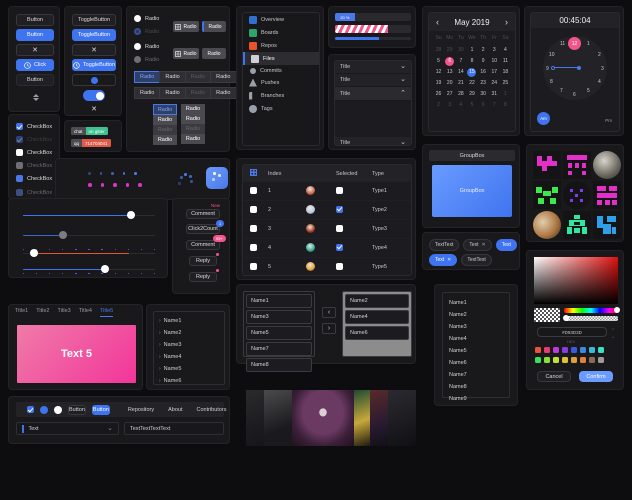 Image resolution: width=632 pixels, height=500 pixels. What do you see at coordinates (577, 165) in the screenshot?
I see `identicon-blocks` at bounding box center [577, 165].